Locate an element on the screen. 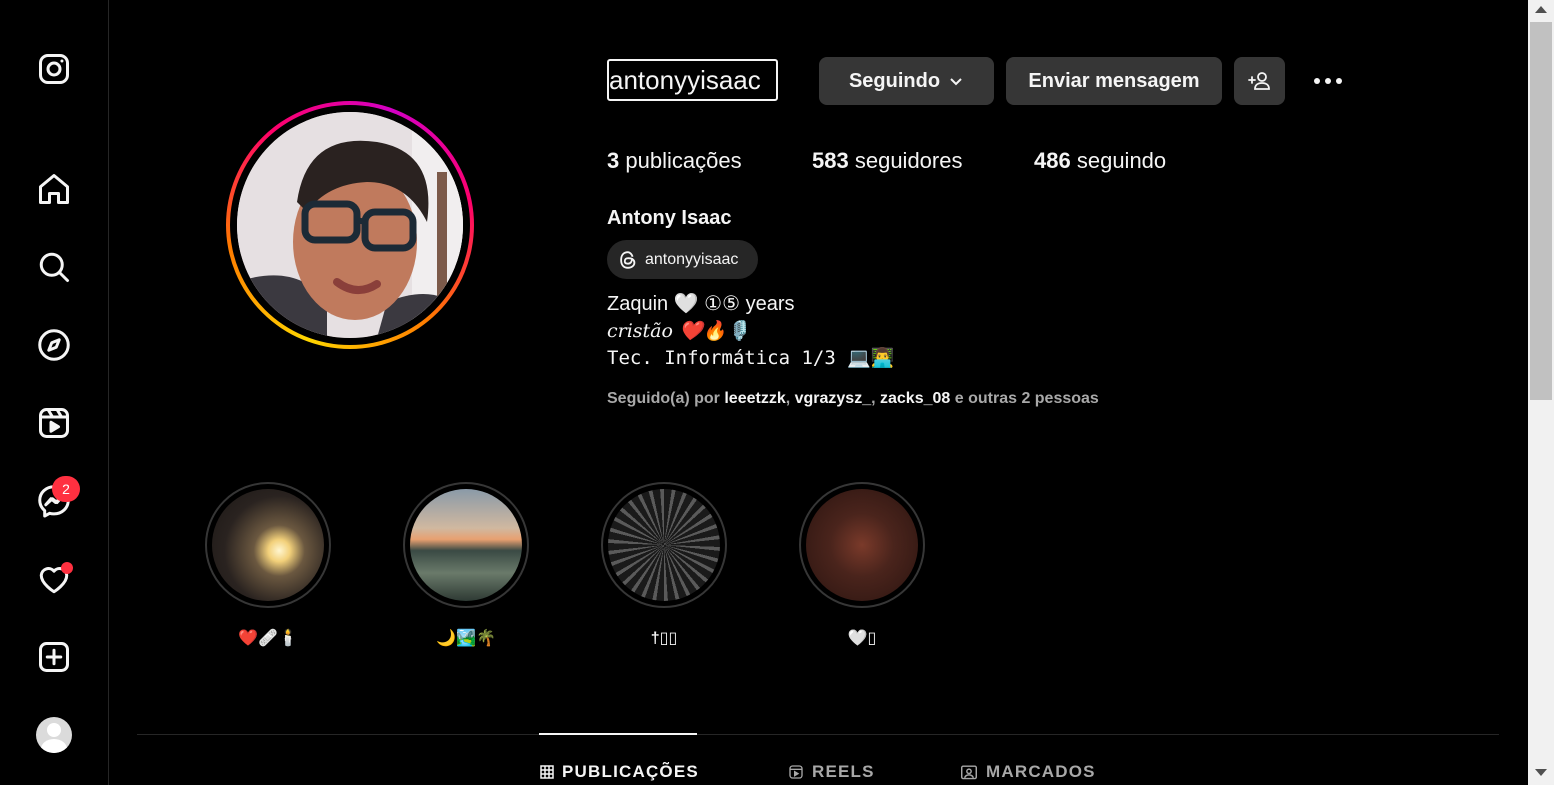  highlight-label: 🤍▯ is located at coordinates (862, 638).